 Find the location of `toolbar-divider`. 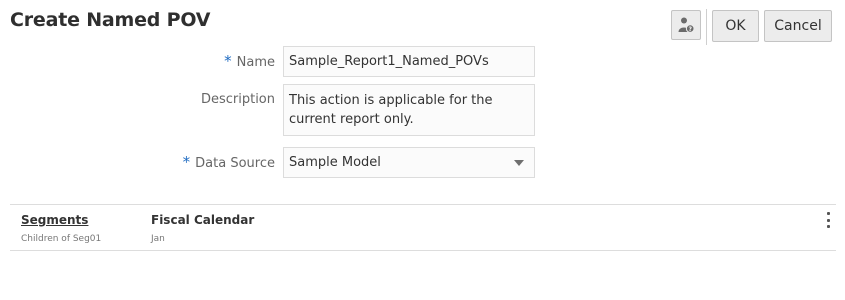

toolbar-divider is located at coordinates (706, 27).